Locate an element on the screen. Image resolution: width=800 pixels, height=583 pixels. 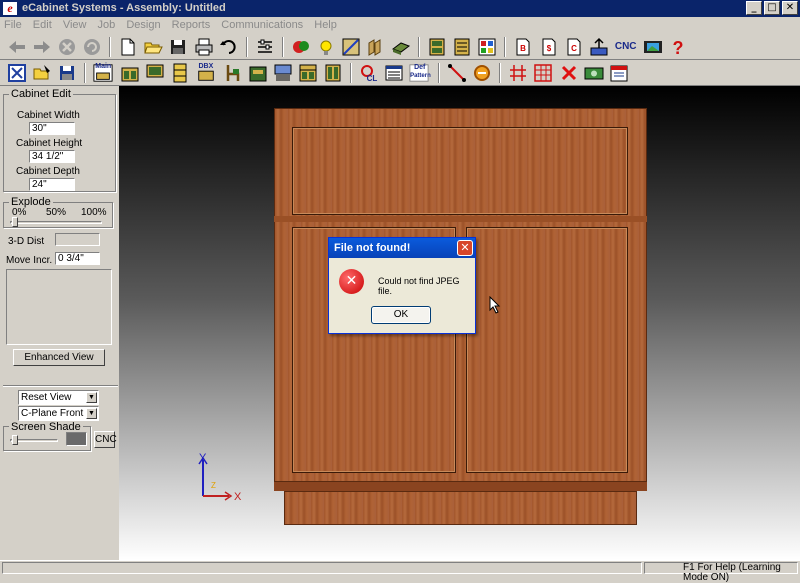
dbx-button: DBX is located at coordinates (207, 73).